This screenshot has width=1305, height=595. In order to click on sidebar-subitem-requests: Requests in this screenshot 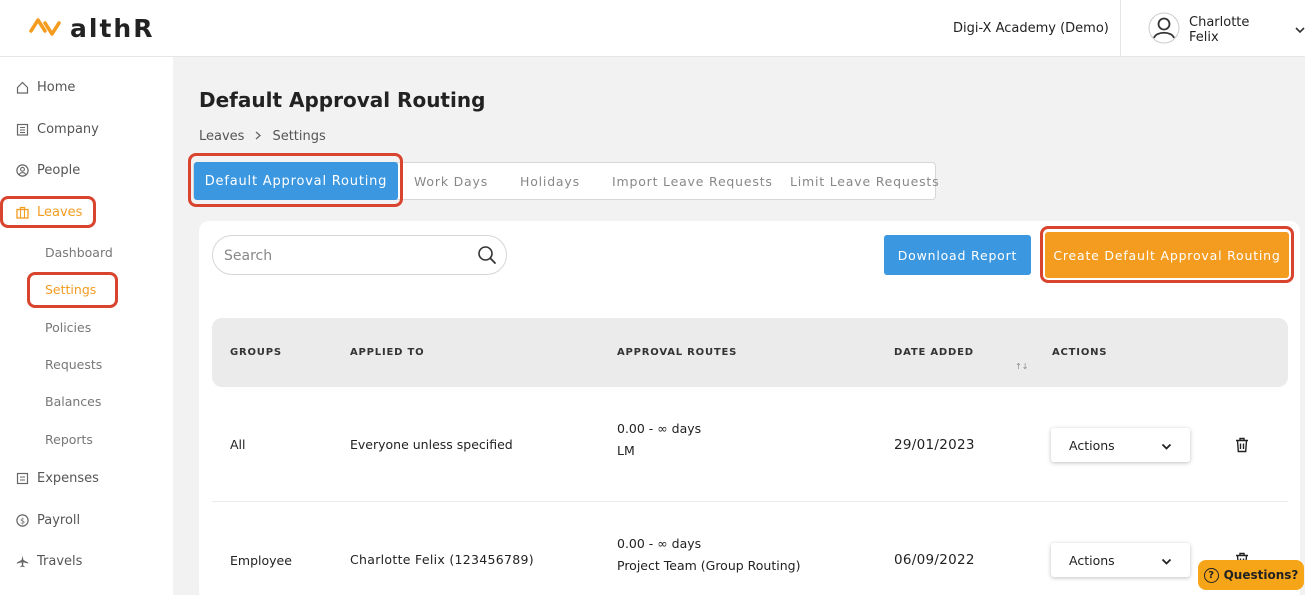, I will do `click(73, 364)`.